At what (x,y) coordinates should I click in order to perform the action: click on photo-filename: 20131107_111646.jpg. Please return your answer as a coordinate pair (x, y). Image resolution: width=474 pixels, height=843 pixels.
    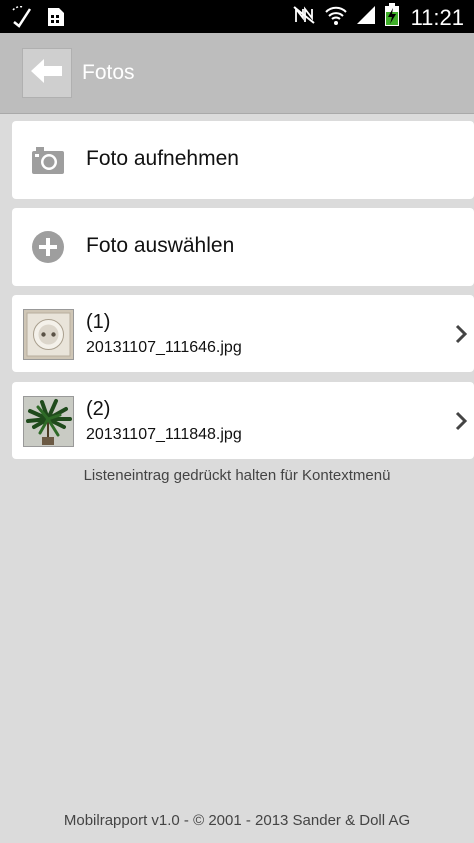
    Looking at the image, I should click on (164, 347).